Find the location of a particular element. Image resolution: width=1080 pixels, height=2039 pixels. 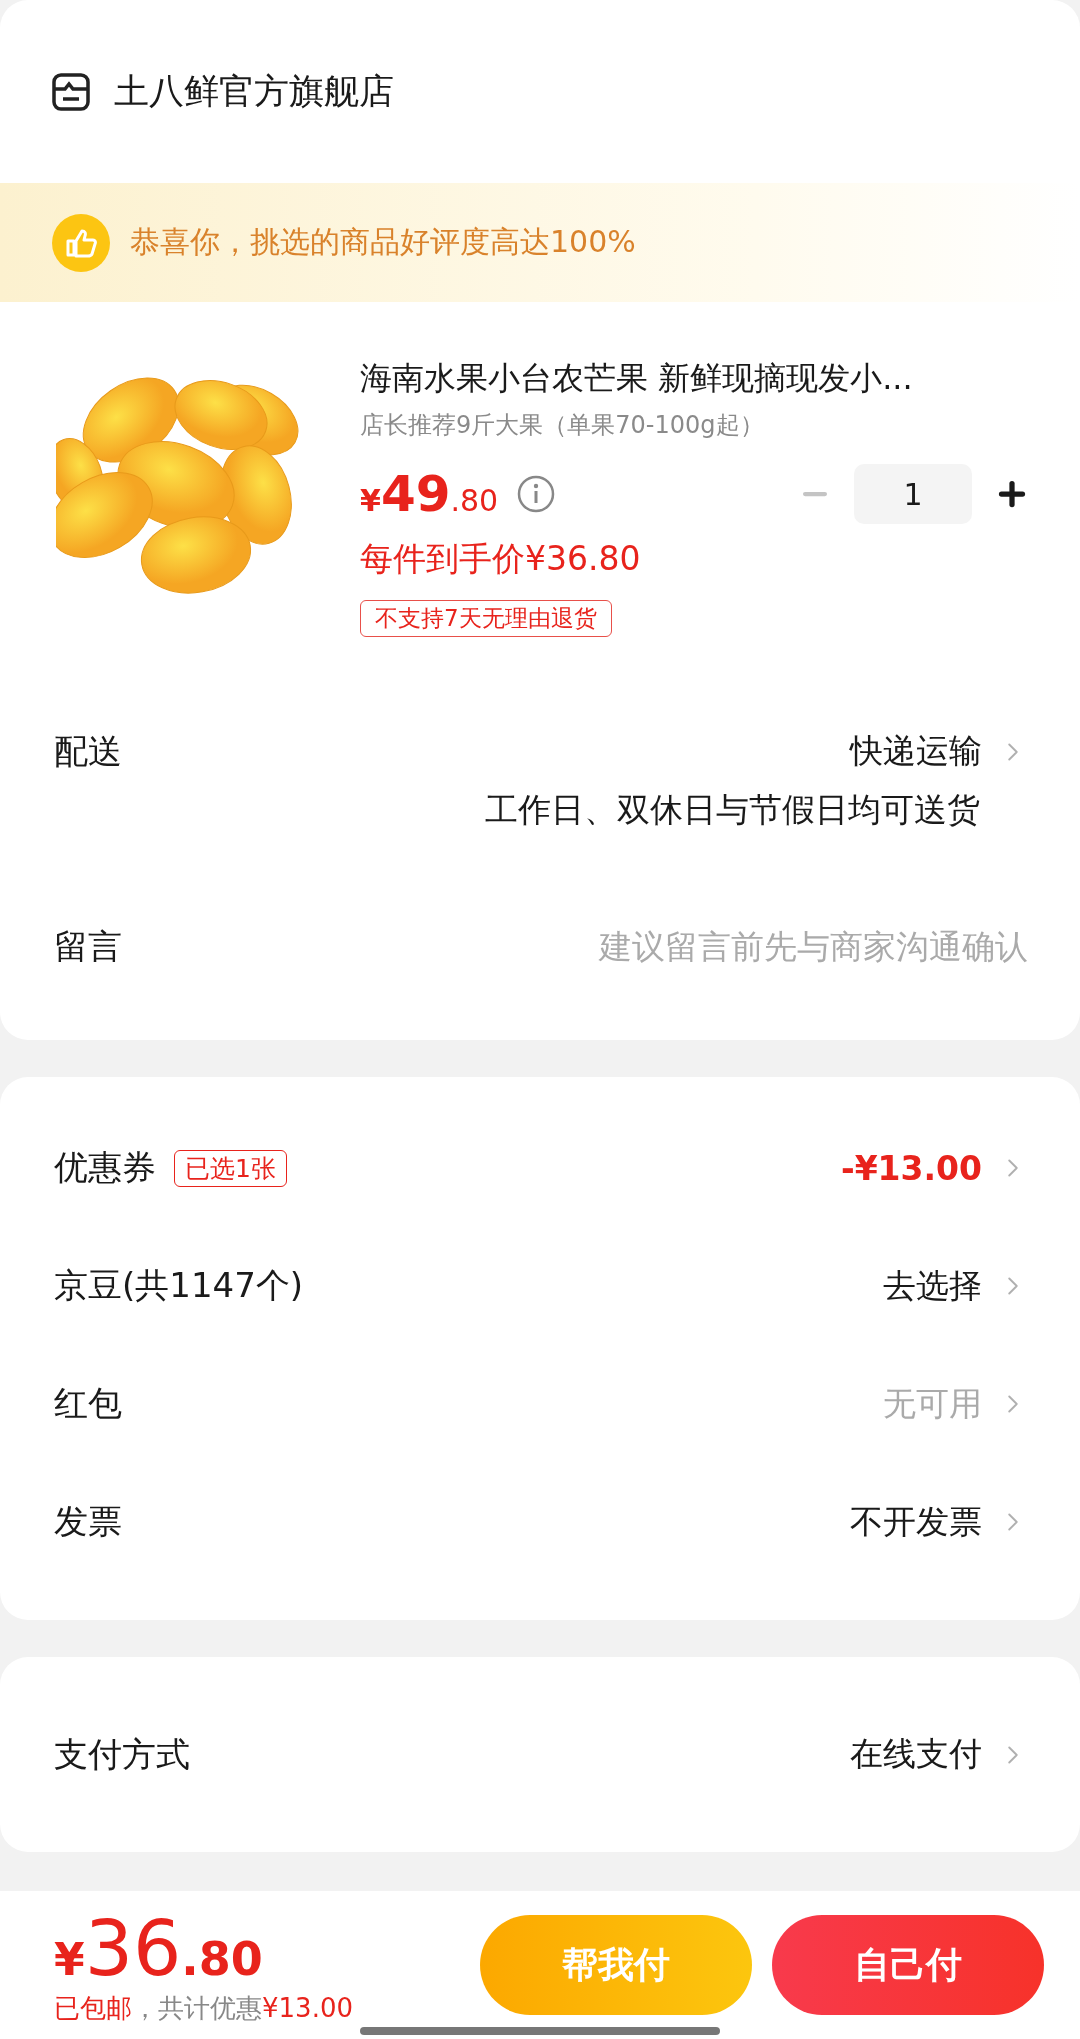

product-spec: 店长推荐9斤大果（单果70-100g起） is located at coordinates (562, 425).